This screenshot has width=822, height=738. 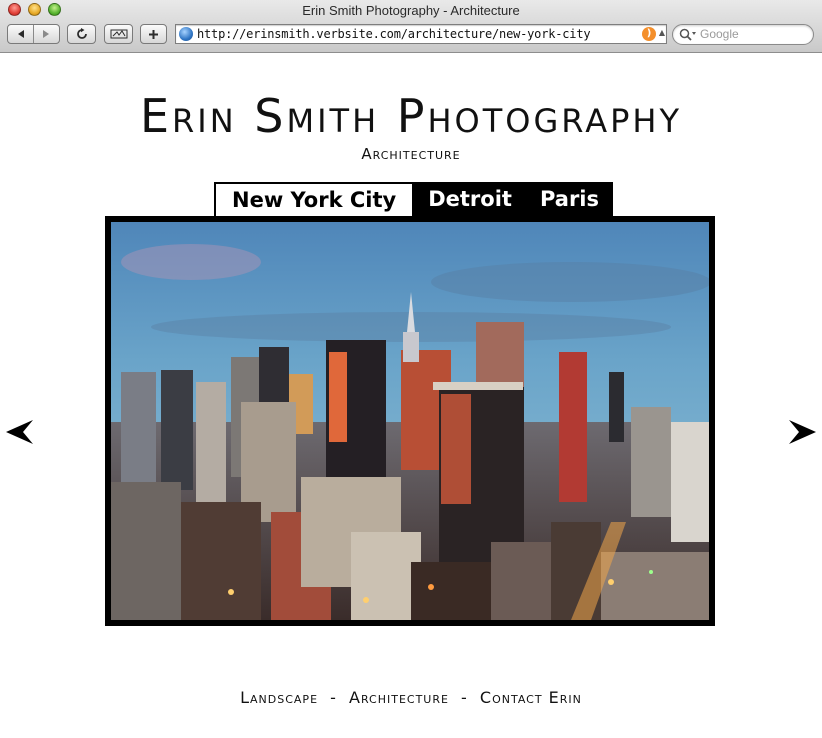 What do you see at coordinates (314, 199) in the screenshot?
I see `tab-new-york-city: New York City` at bounding box center [314, 199].